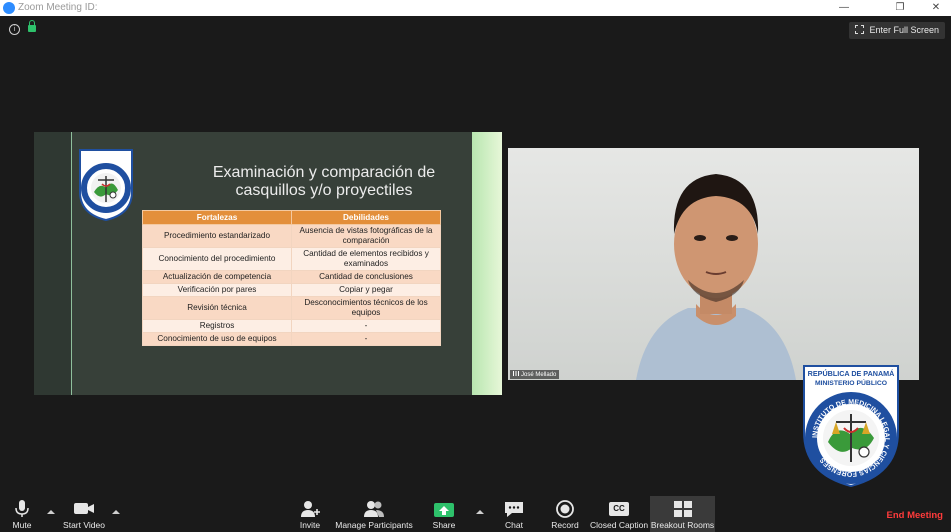  I want to click on share-screen-icon, so click(444, 510).